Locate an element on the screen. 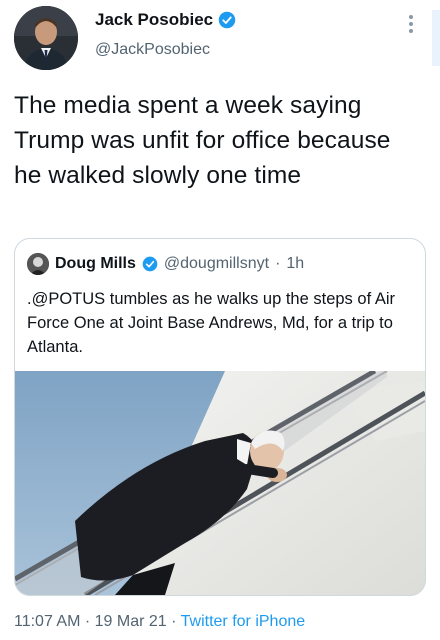 The image size is (440, 640). tweet-date: 19 Mar 21 is located at coordinates (131, 621).